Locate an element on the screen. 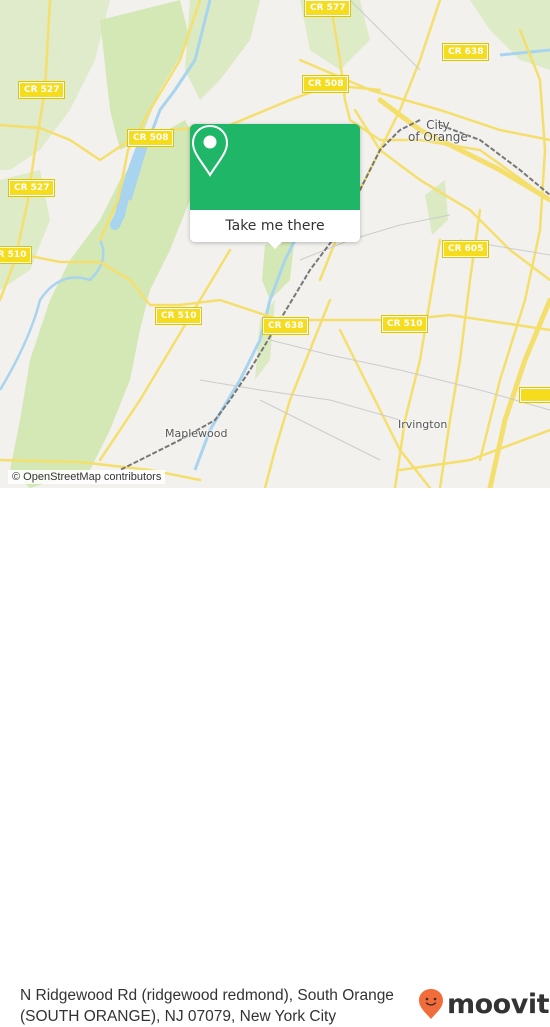  map-attribution: © OpenStreetMap contributors is located at coordinates (87, 477).